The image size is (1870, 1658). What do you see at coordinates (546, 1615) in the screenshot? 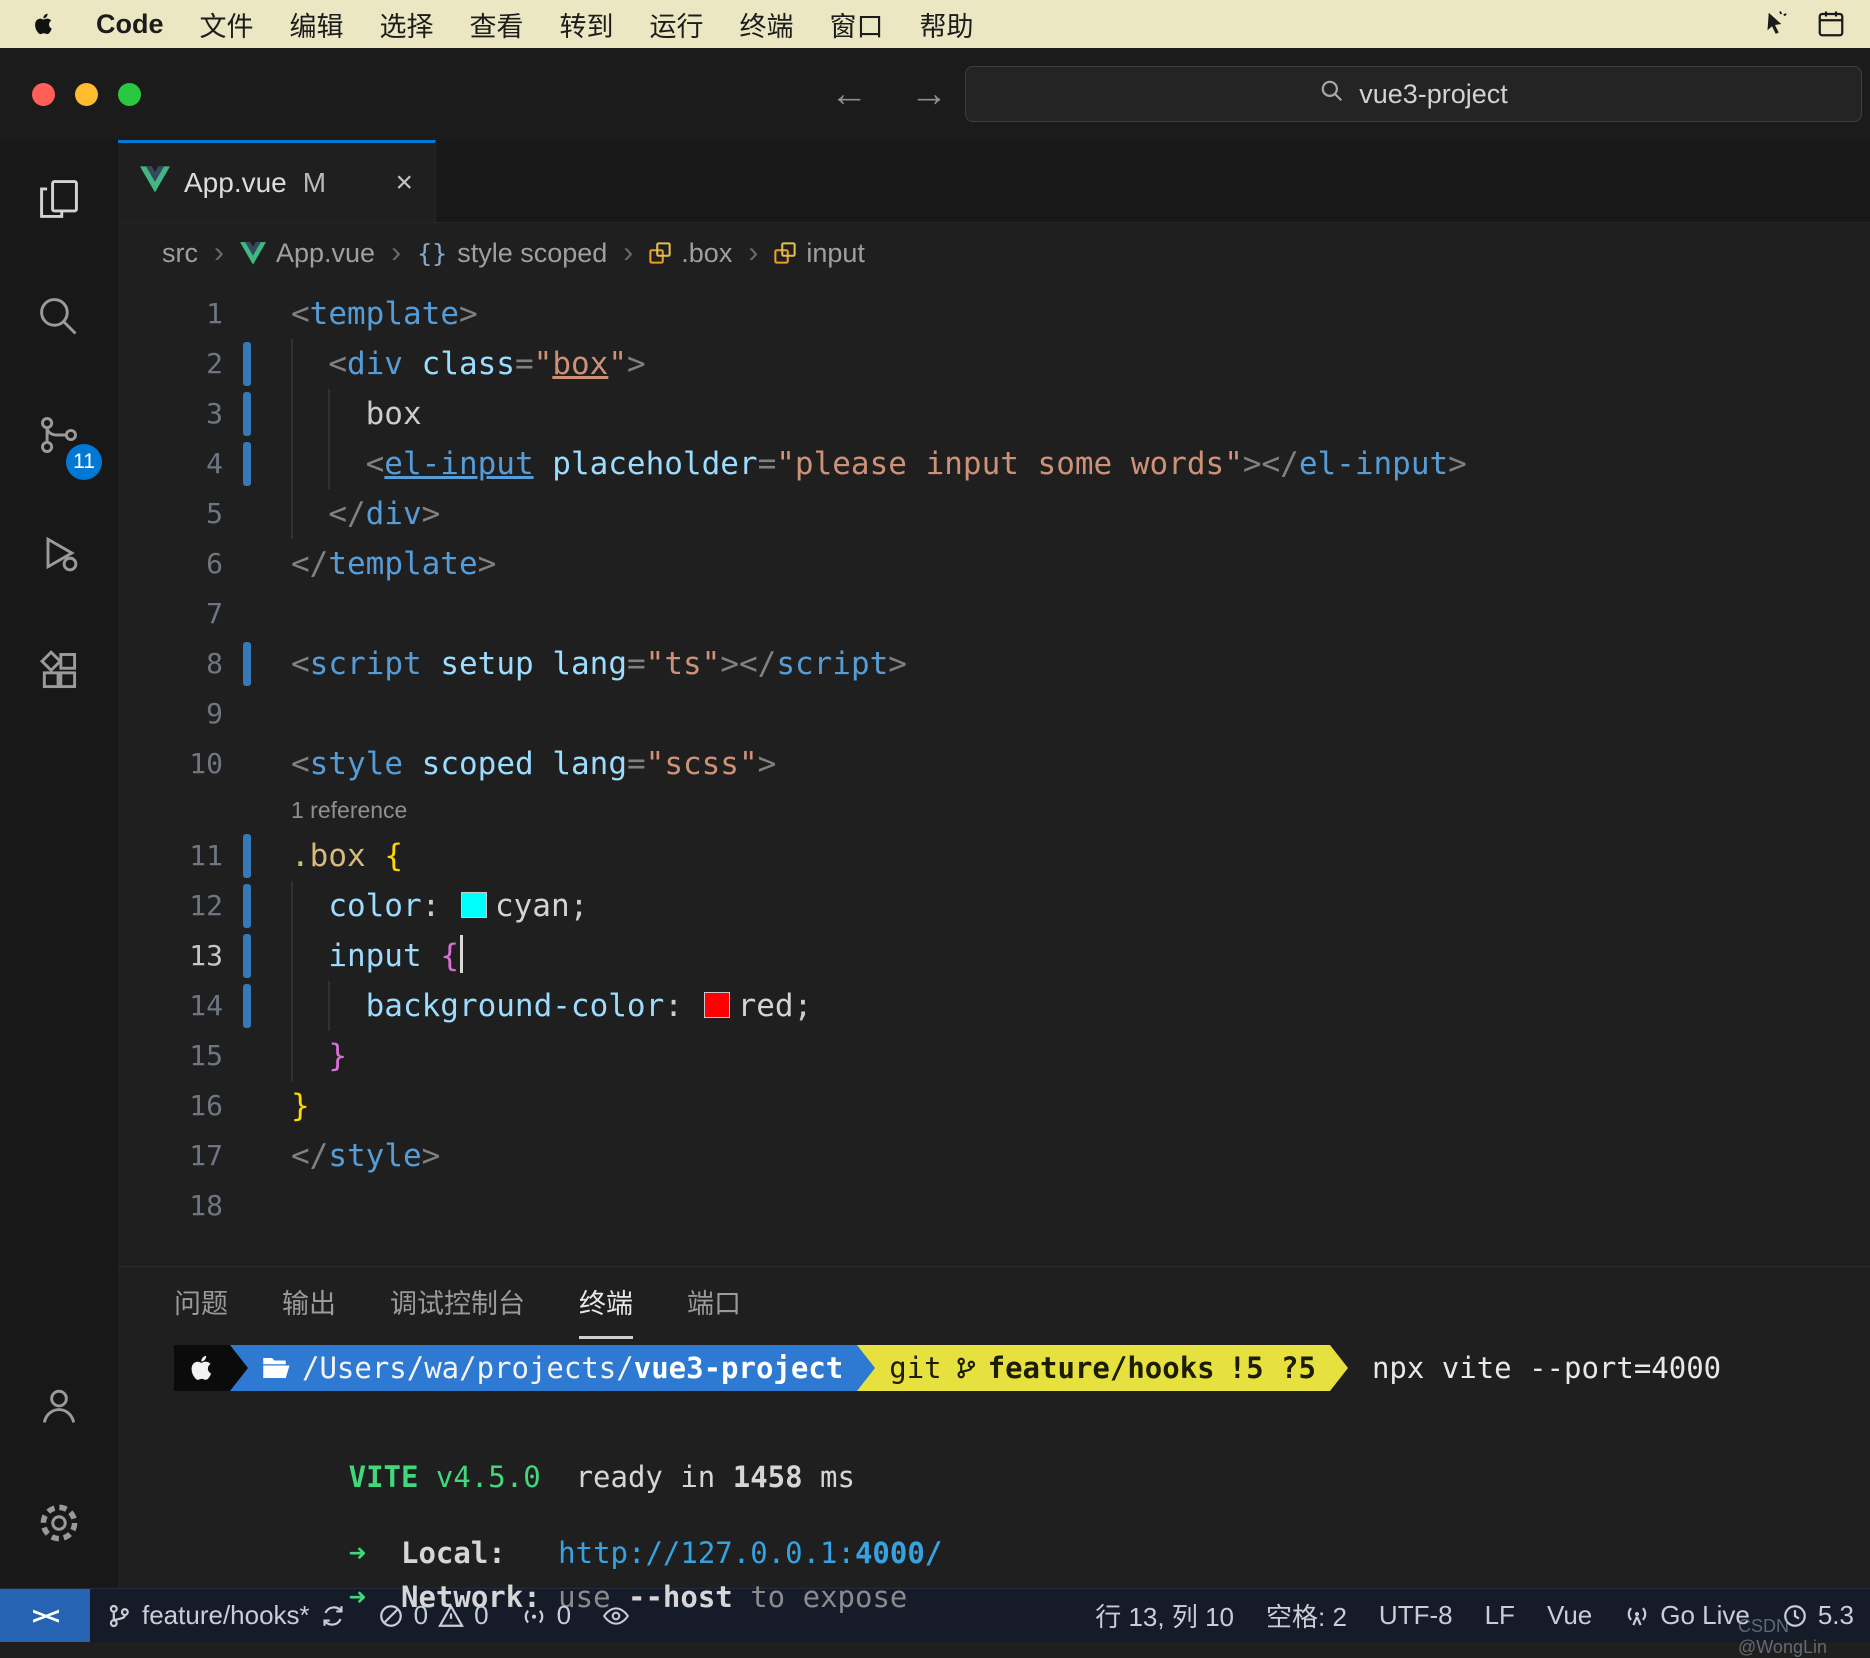
I see `statusbar-ports: 0` at bounding box center [546, 1615].